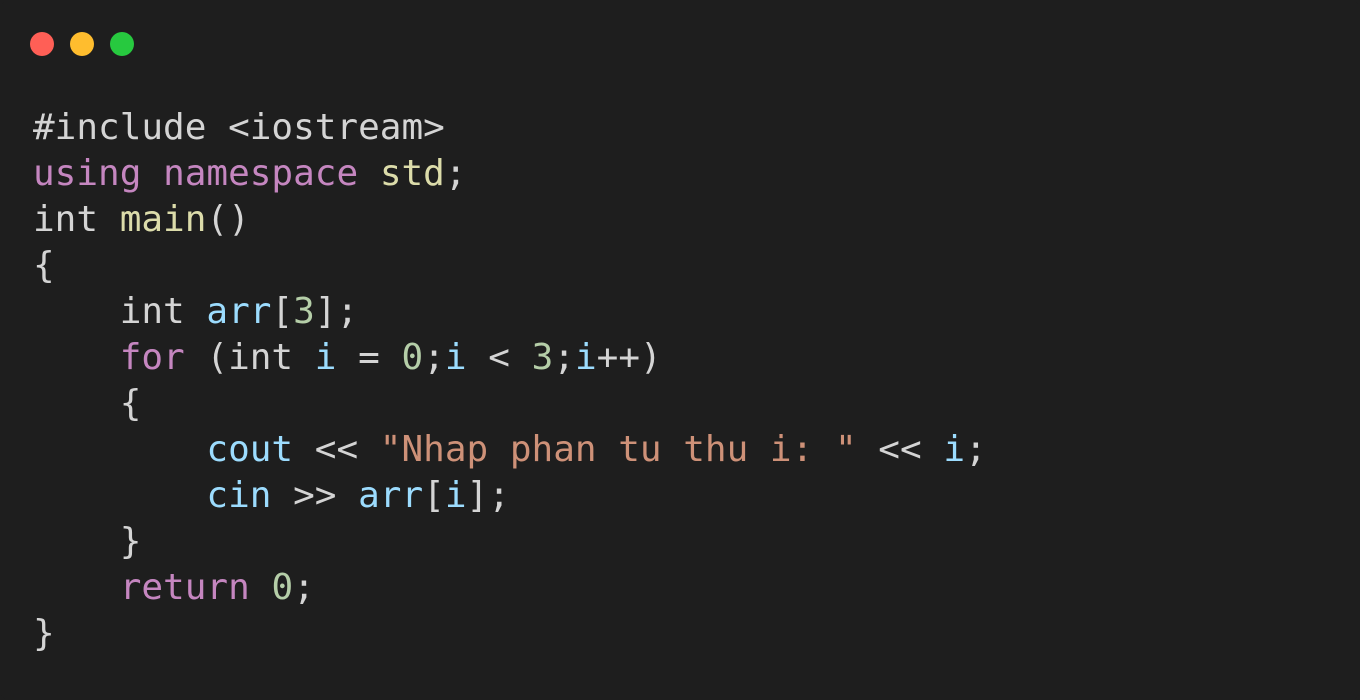 The width and height of the screenshot is (1360, 700). I want to click on code-token: ++), so click(629, 357).